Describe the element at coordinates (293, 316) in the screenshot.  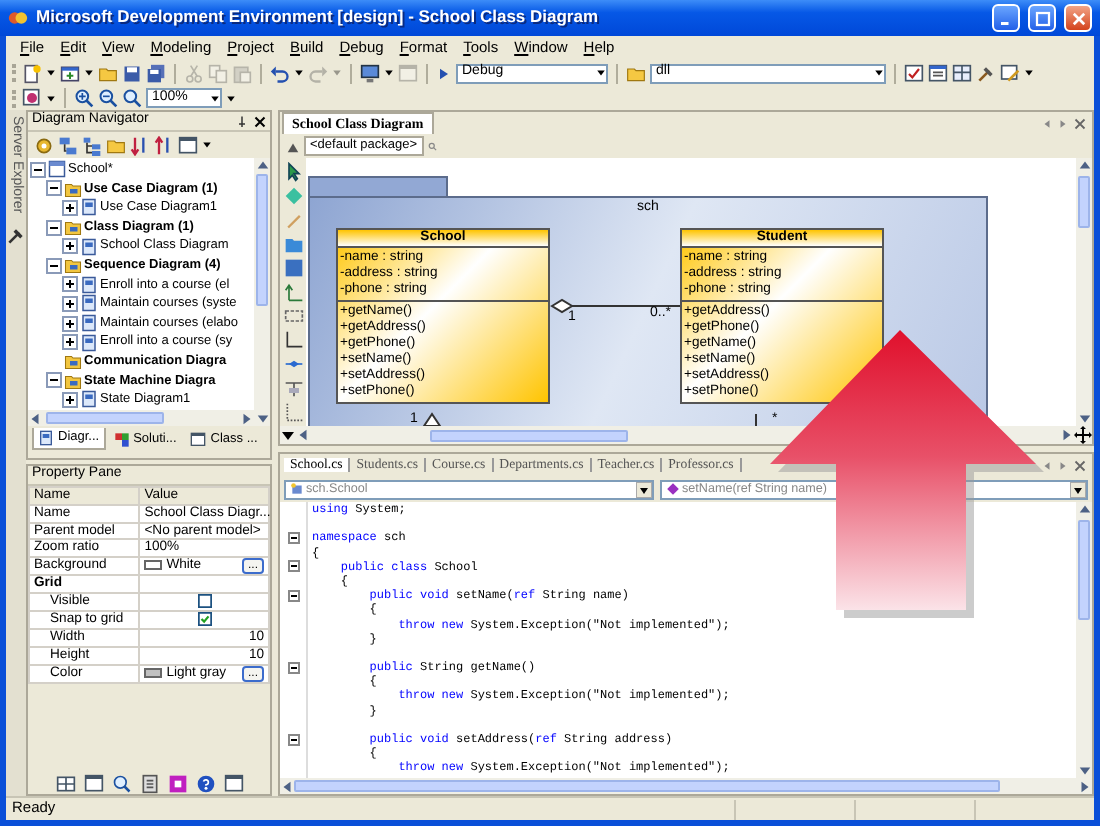
I see `dashed-box-icon` at that location.